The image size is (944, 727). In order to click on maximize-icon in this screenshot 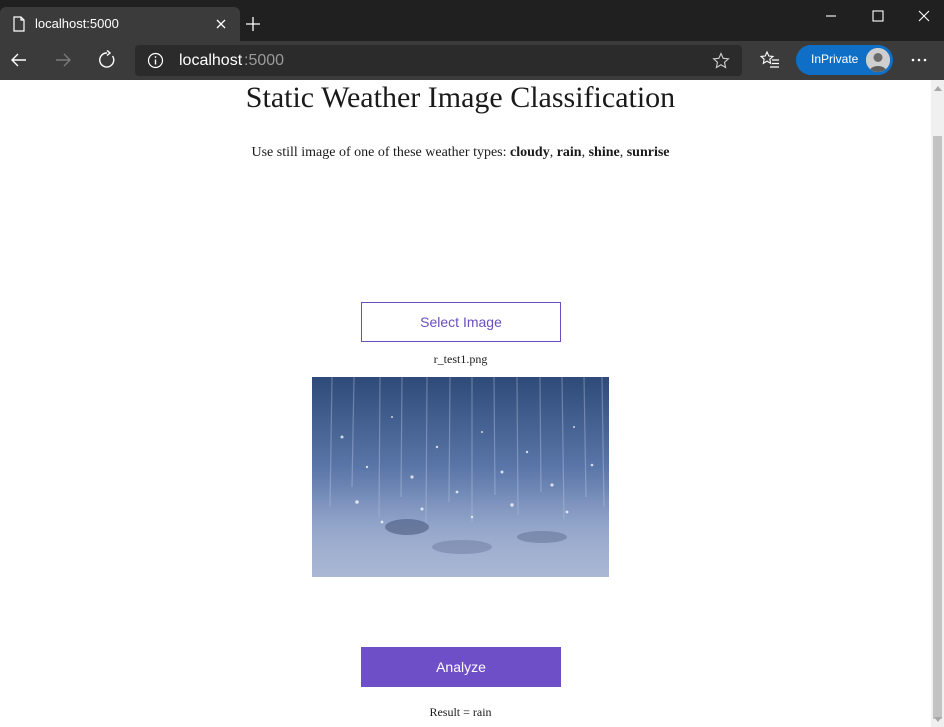, I will do `click(878, 16)`.